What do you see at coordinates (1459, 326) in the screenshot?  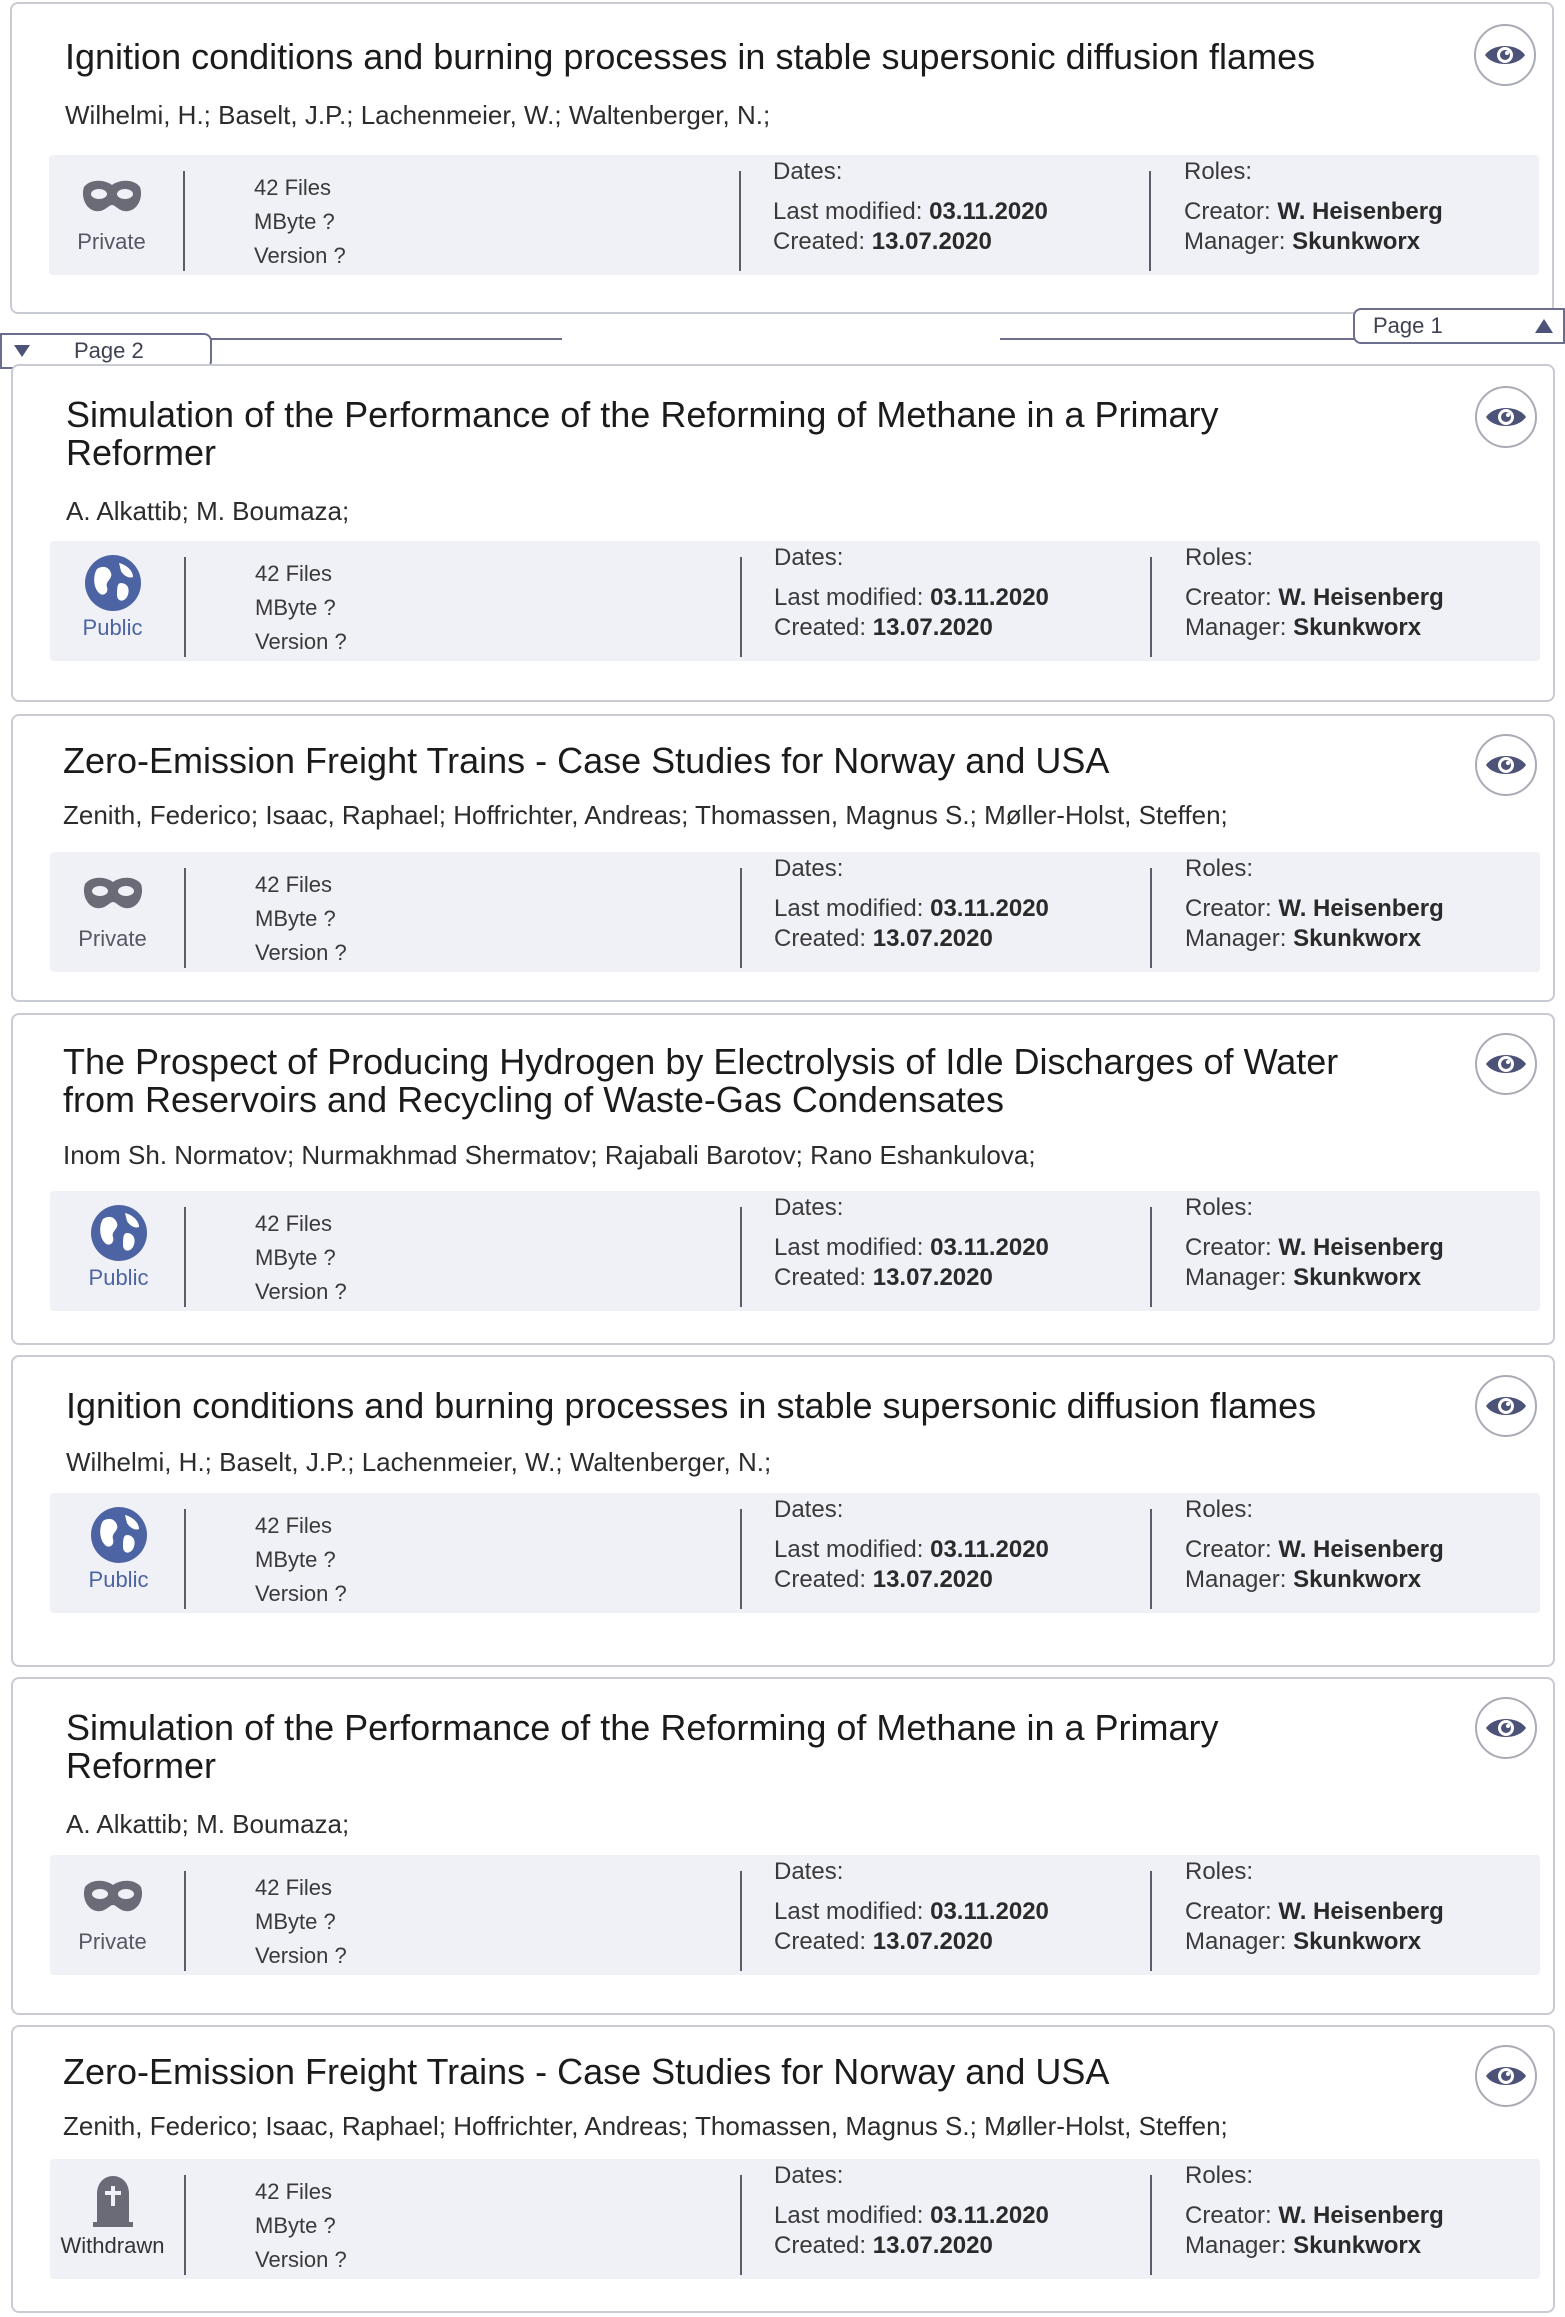 I see `page-1-tab: Page 1` at bounding box center [1459, 326].